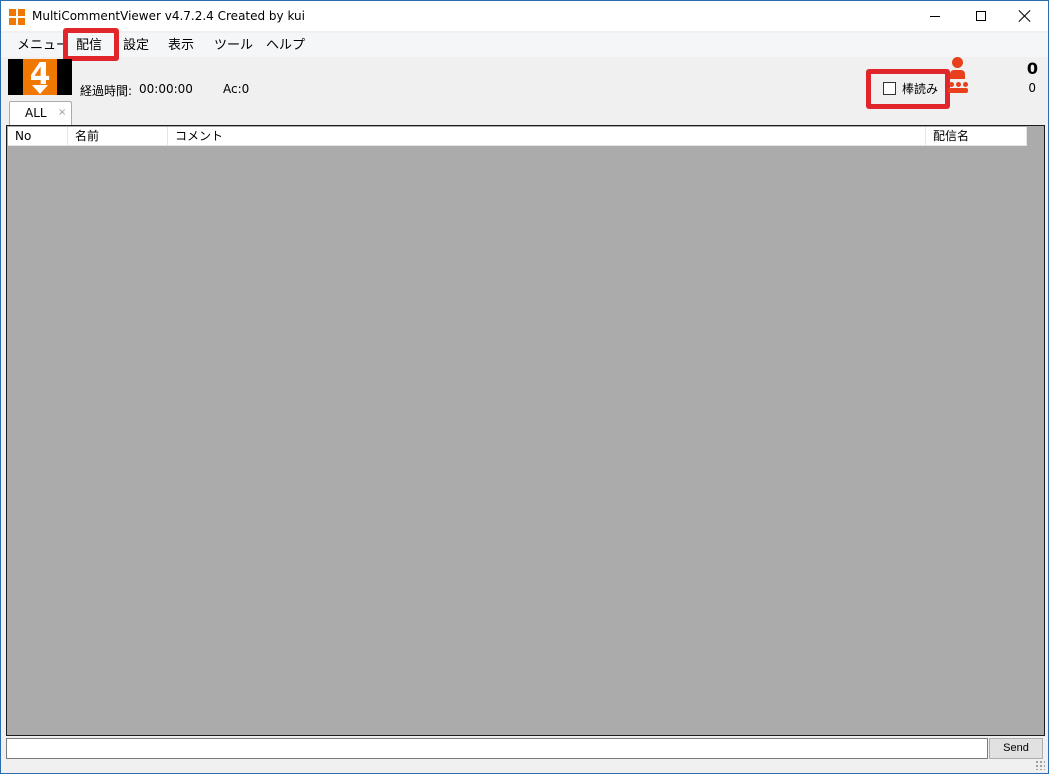 The image size is (1049, 774). What do you see at coordinates (889, 88) in the screenshot?
I see `bouyomi-checkbox` at bounding box center [889, 88].